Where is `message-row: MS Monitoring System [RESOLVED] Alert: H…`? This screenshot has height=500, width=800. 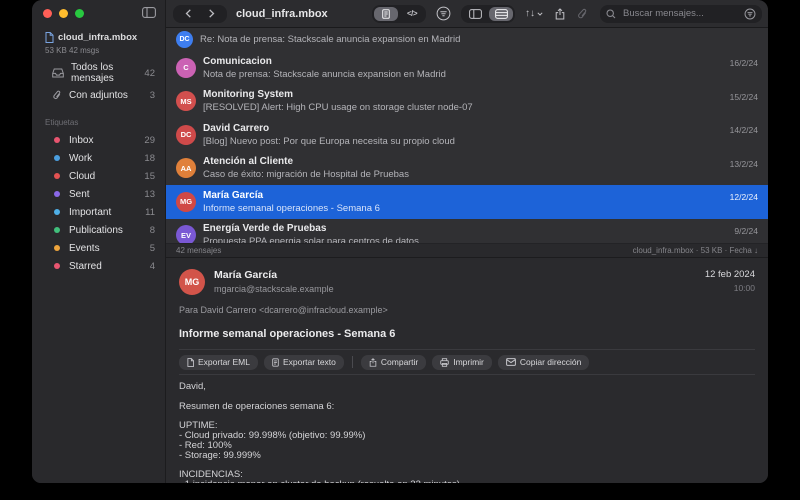 message-row: MS Monitoring System [RESOLVED] Alert: H… is located at coordinates (467, 102).